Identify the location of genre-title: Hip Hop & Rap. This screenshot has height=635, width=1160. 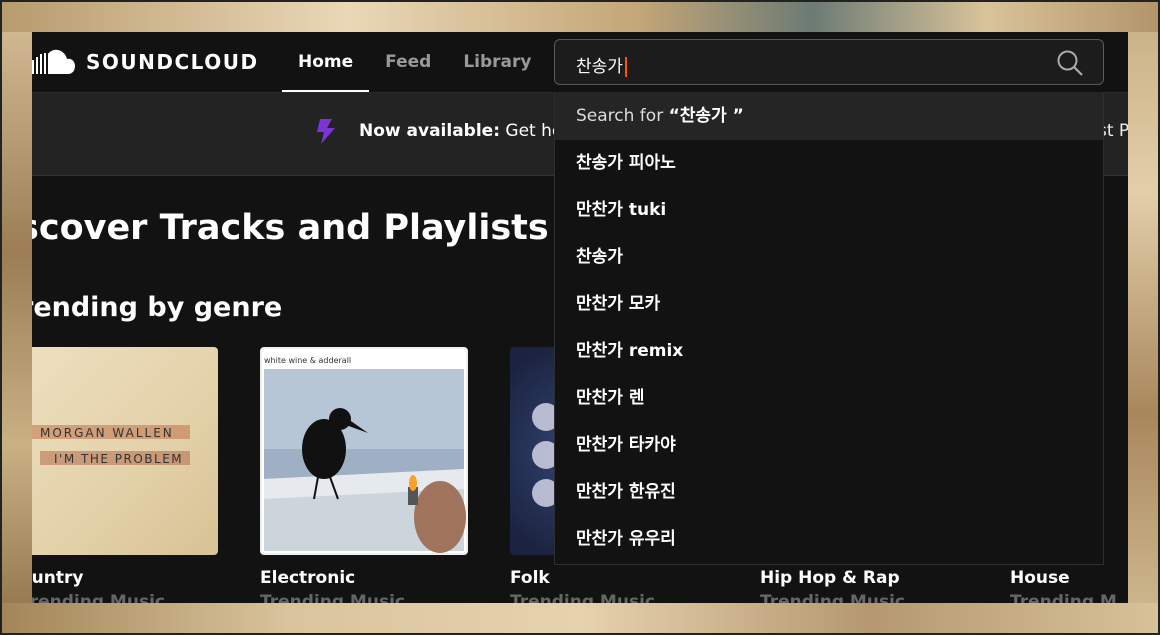
(830, 578).